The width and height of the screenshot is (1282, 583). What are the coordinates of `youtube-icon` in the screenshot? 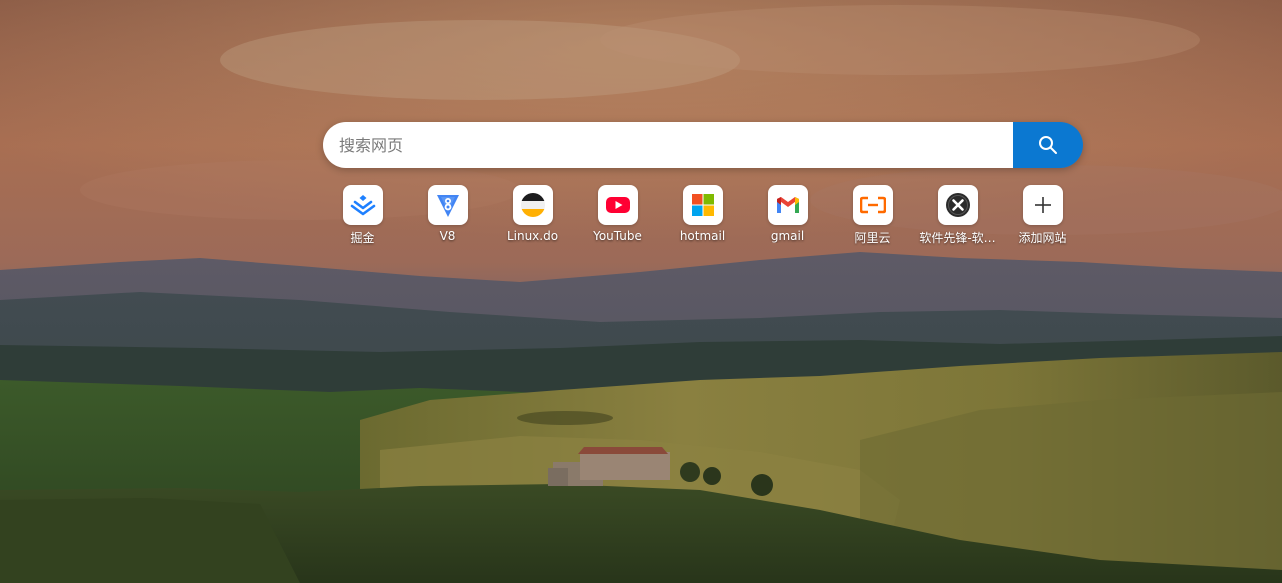 It's located at (617, 205).